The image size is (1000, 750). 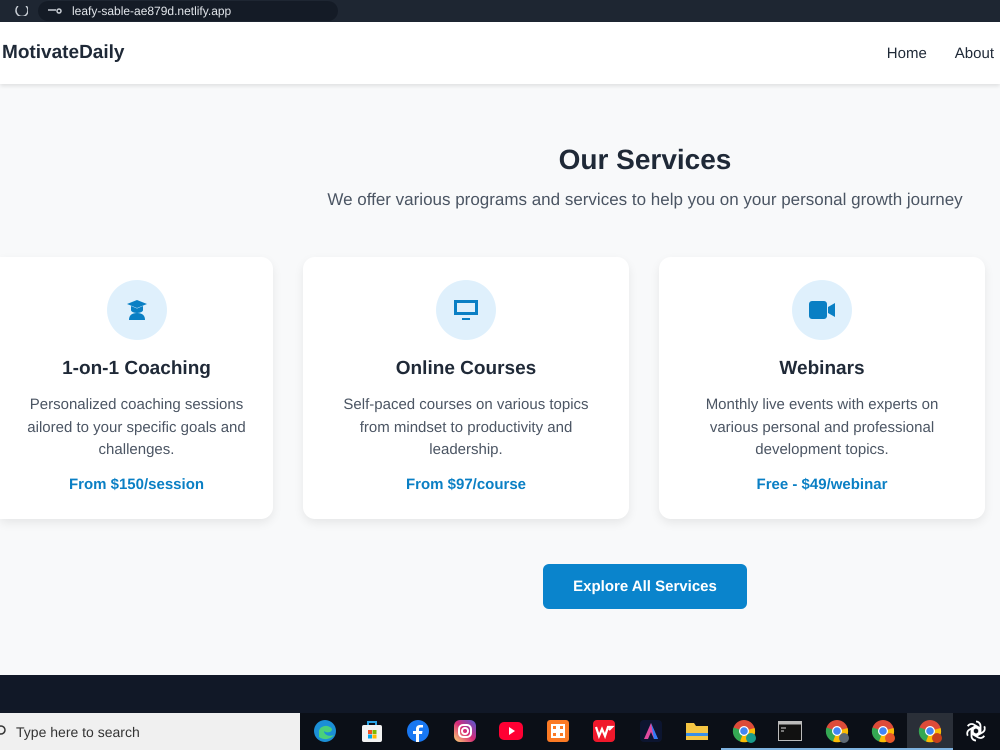 What do you see at coordinates (372, 730) in the screenshot?
I see `store-bag-icon` at bounding box center [372, 730].